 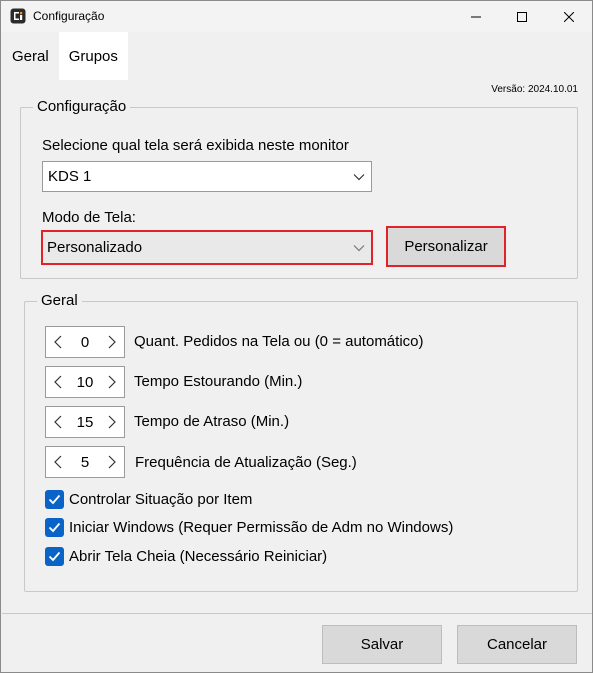 I want to click on window-title: Configuração, so click(x=69, y=16).